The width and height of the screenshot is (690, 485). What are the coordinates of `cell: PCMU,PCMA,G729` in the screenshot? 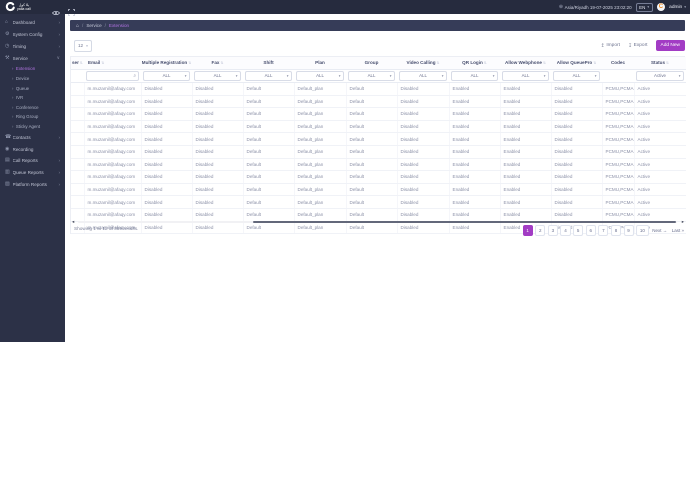 It's located at (618, 89).